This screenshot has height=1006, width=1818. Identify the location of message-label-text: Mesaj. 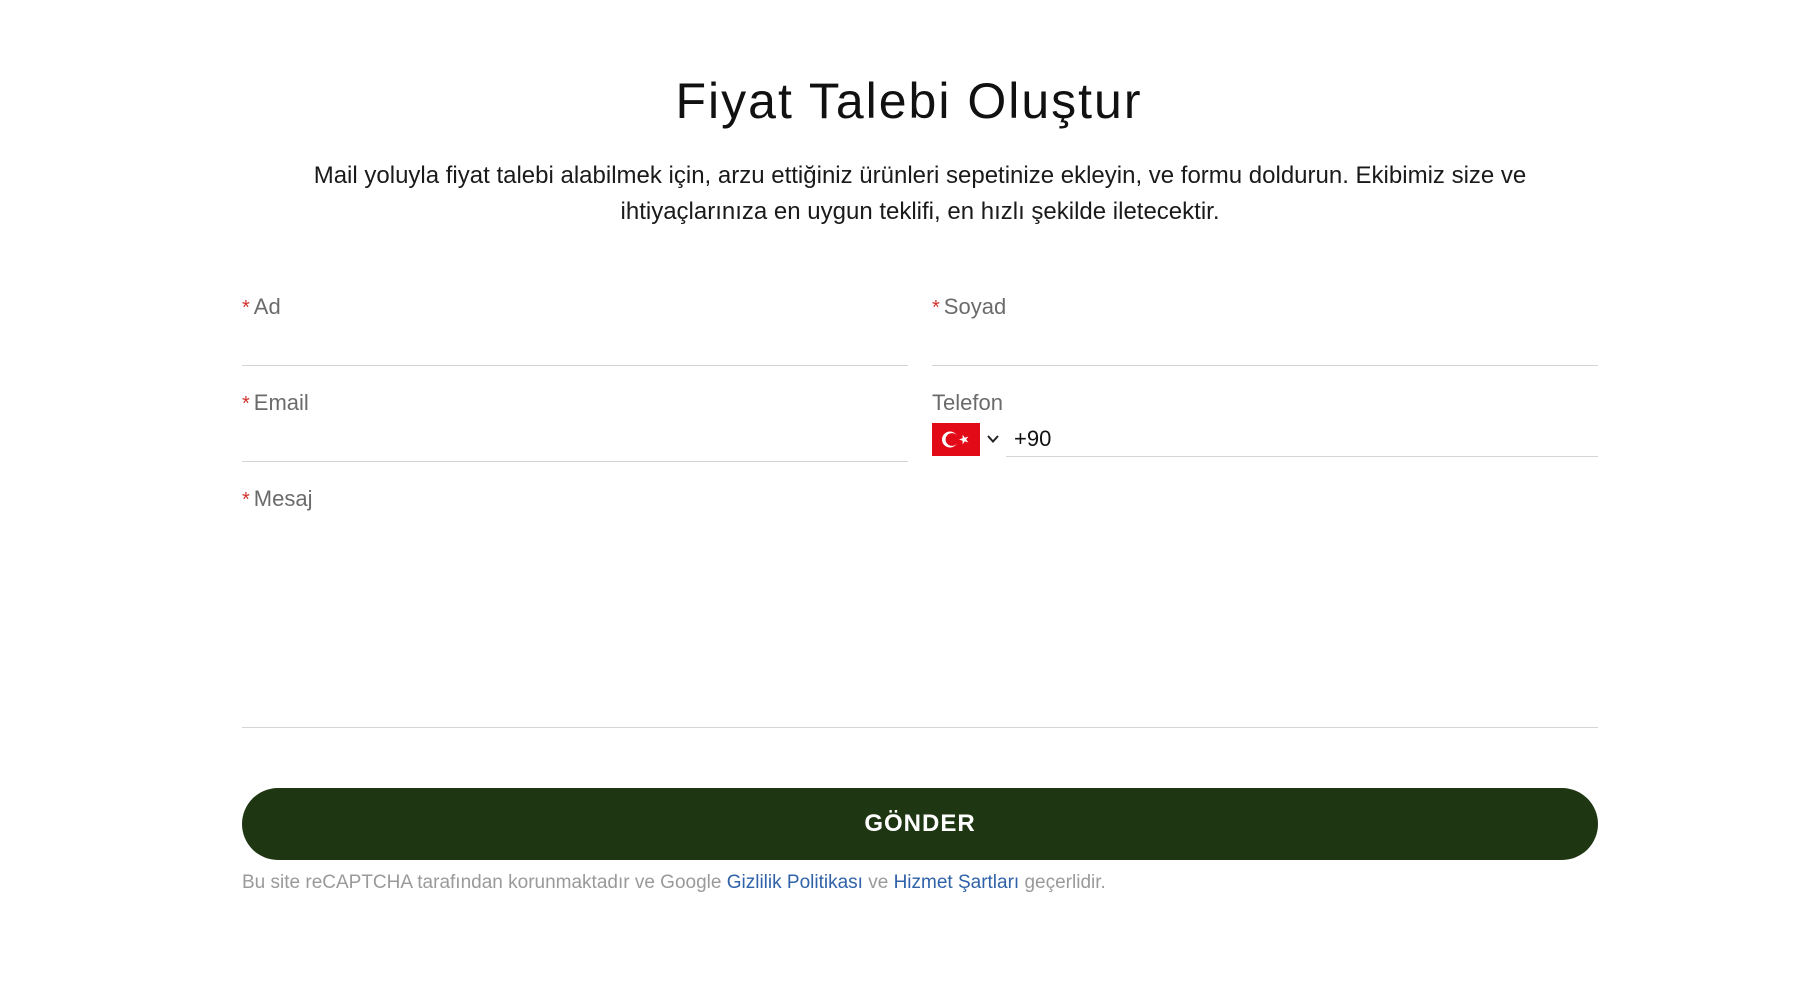
(283, 498).